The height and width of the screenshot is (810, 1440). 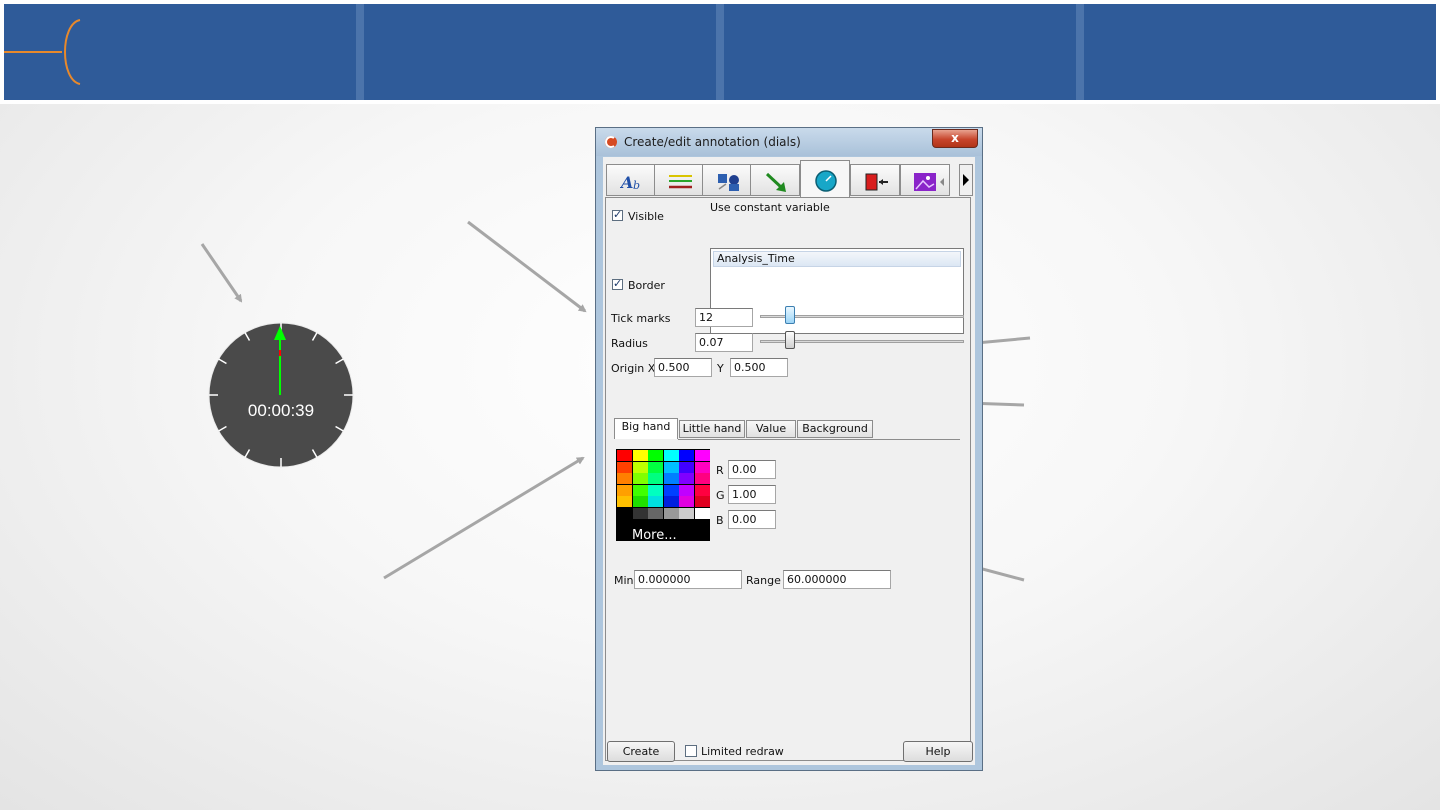 I want to click on green-input: 1.00, so click(x=752, y=494).